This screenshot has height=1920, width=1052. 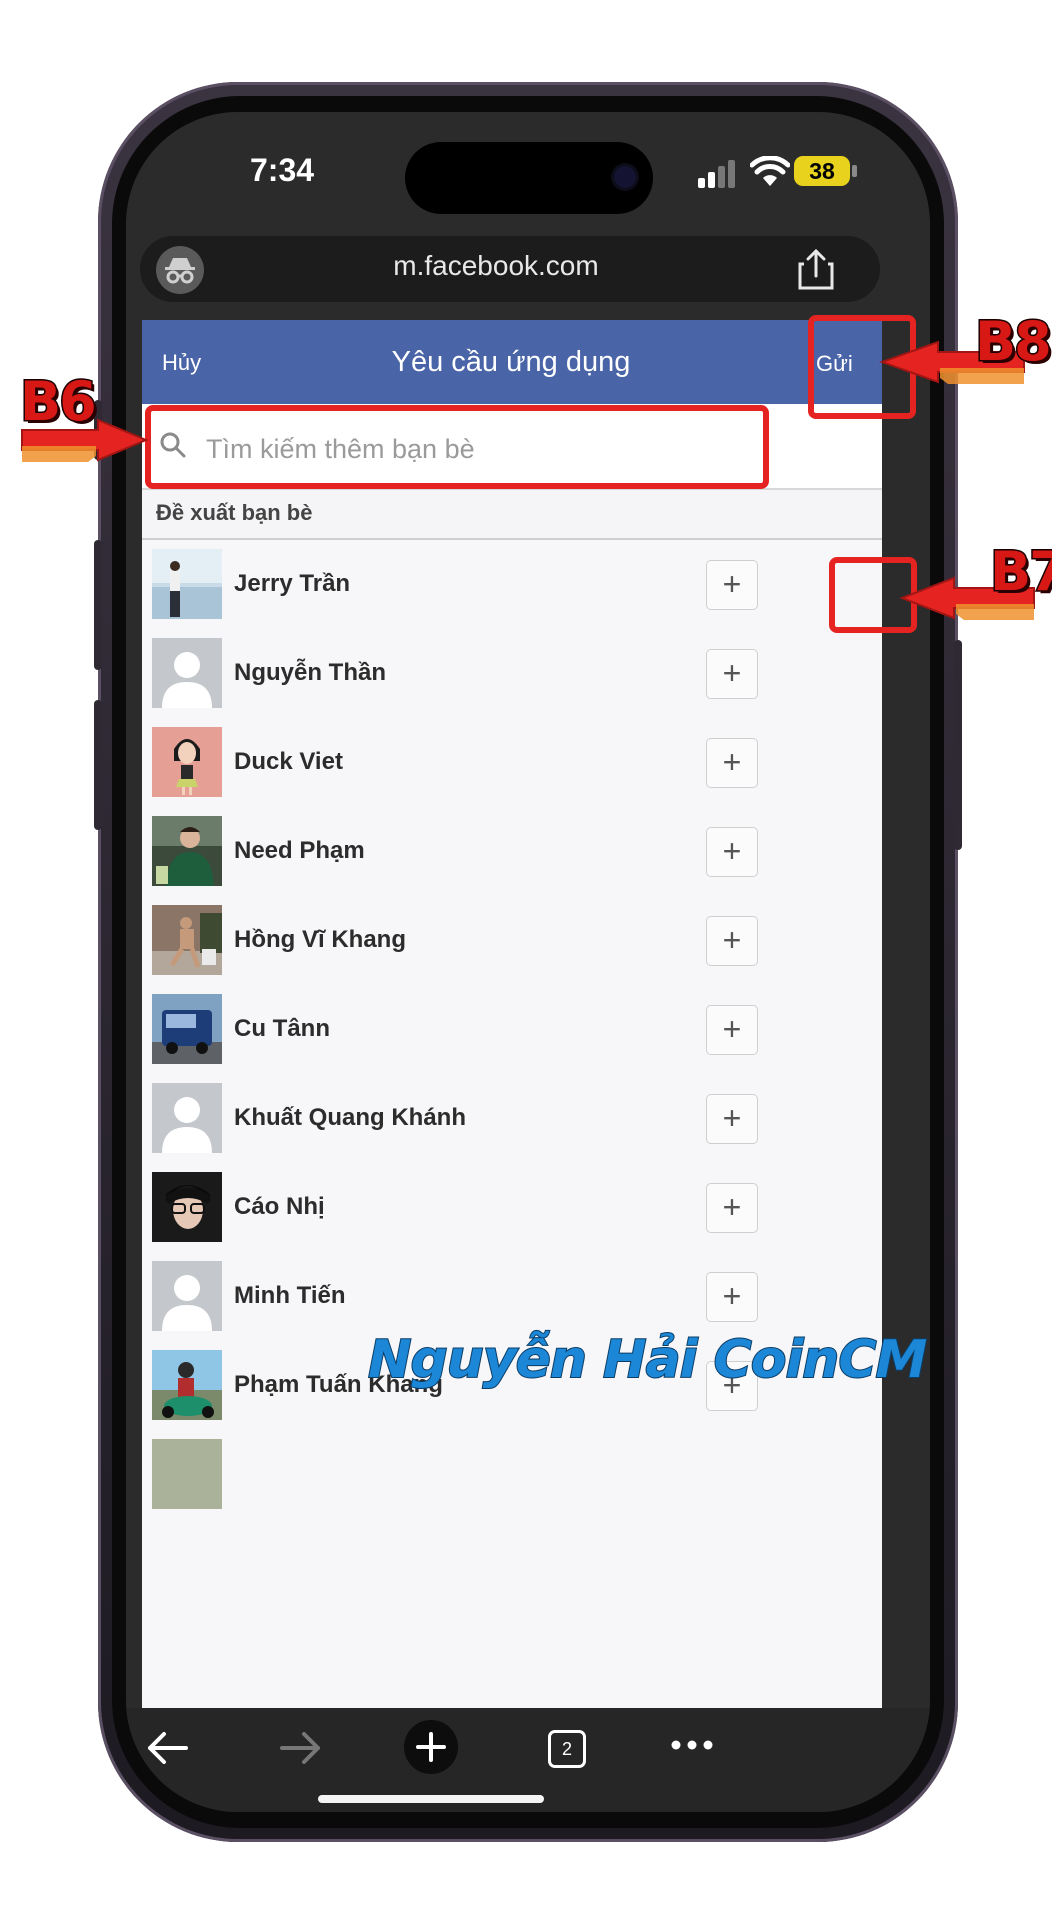 I want to click on friend-name: Cu Tânn, so click(x=282, y=1028).